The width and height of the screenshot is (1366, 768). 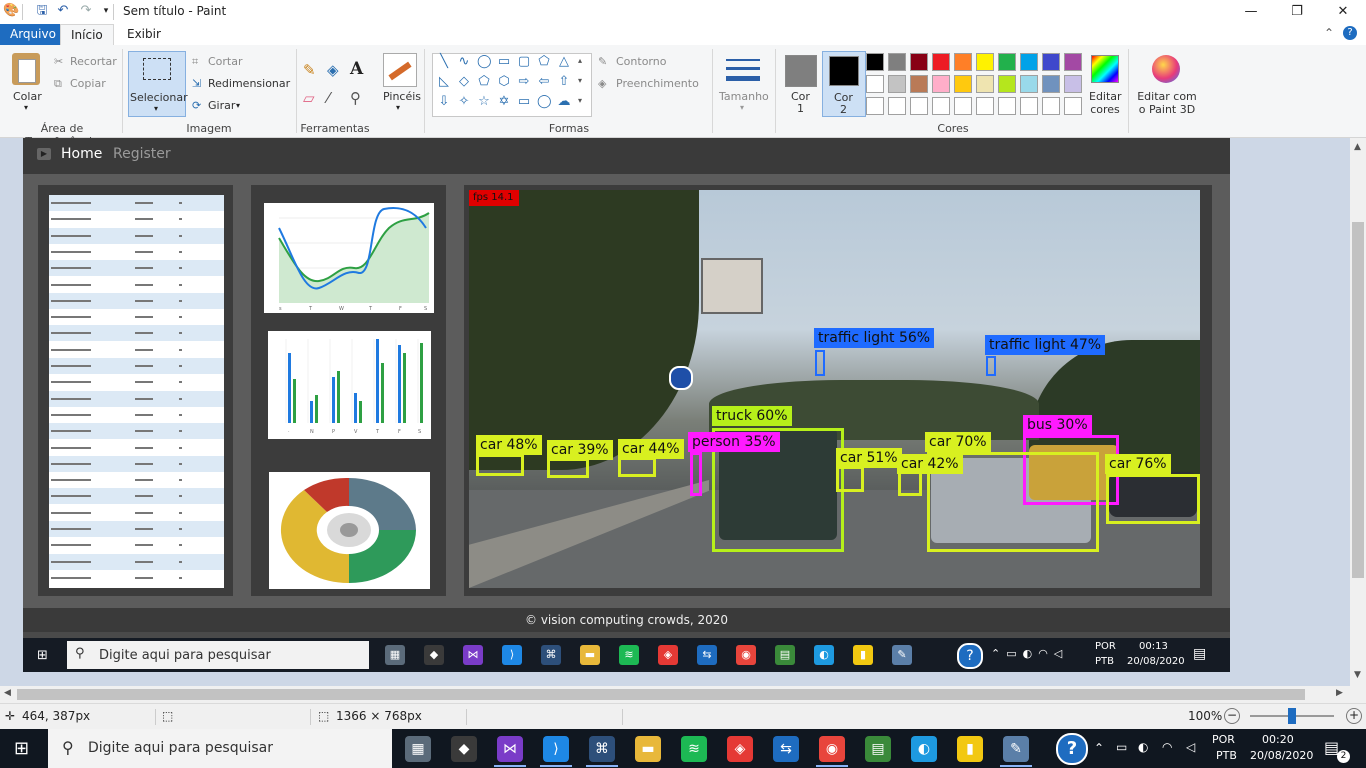 I want to click on network-app-icon: ⌘, so click(x=602, y=749).